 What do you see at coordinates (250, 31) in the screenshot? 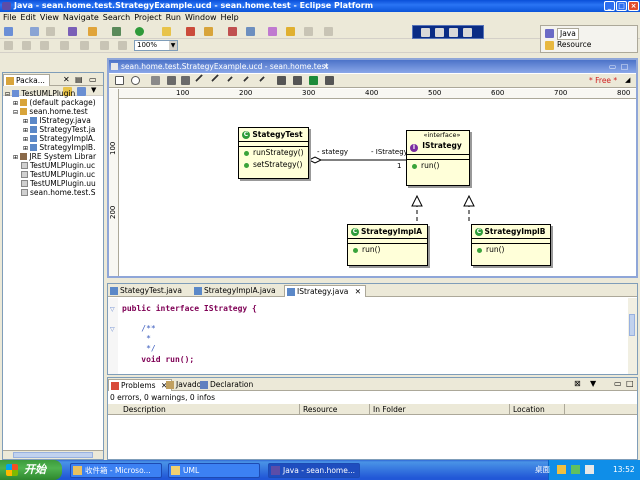
I see `external-tool-icon` at bounding box center [250, 31].